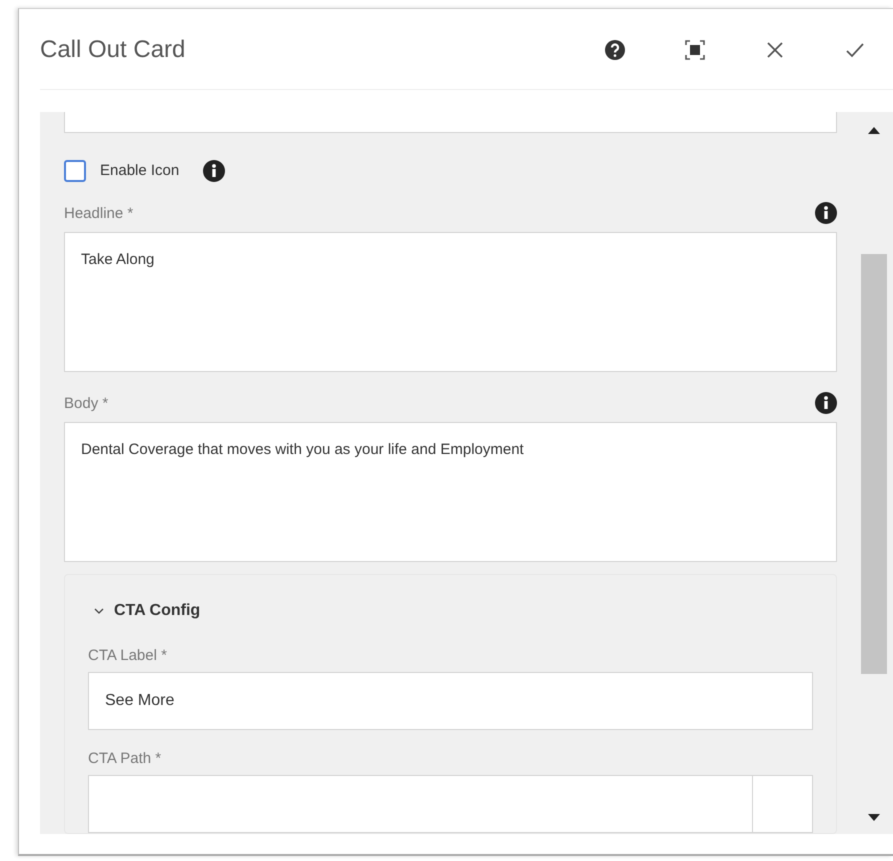  Describe the element at coordinates (450, 701) in the screenshot. I see `input-field: See More` at that location.